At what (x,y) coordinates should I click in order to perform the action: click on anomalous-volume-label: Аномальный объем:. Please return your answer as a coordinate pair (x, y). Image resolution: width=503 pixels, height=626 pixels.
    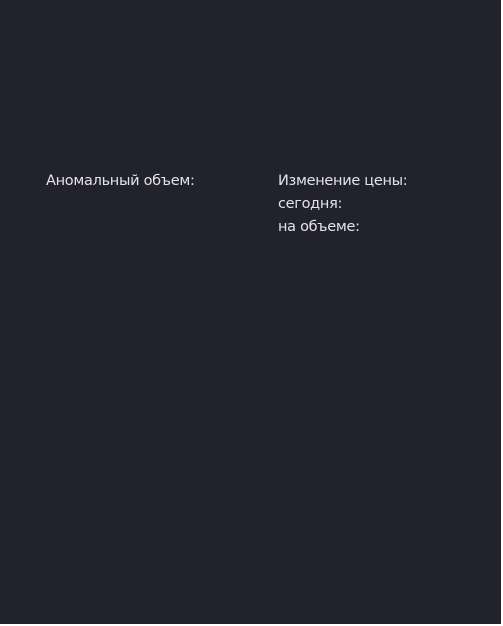
    Looking at the image, I should click on (120, 181).